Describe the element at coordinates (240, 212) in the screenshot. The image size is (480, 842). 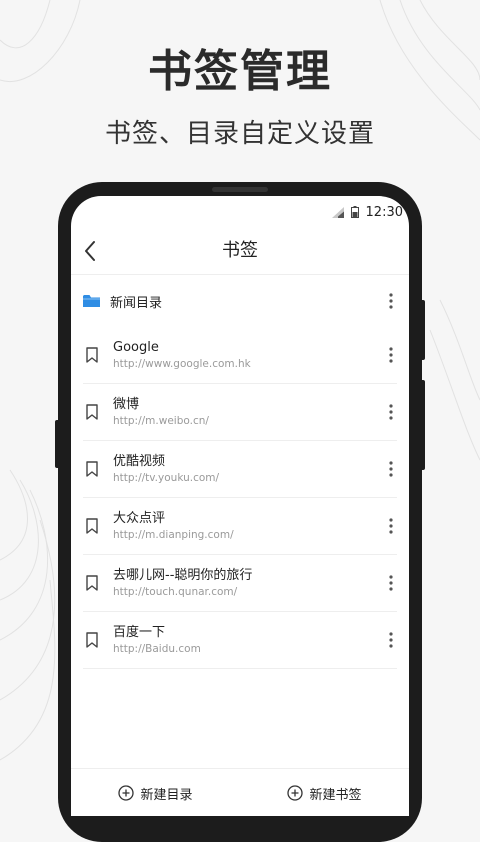
I see `status-bar: 12:30` at that location.